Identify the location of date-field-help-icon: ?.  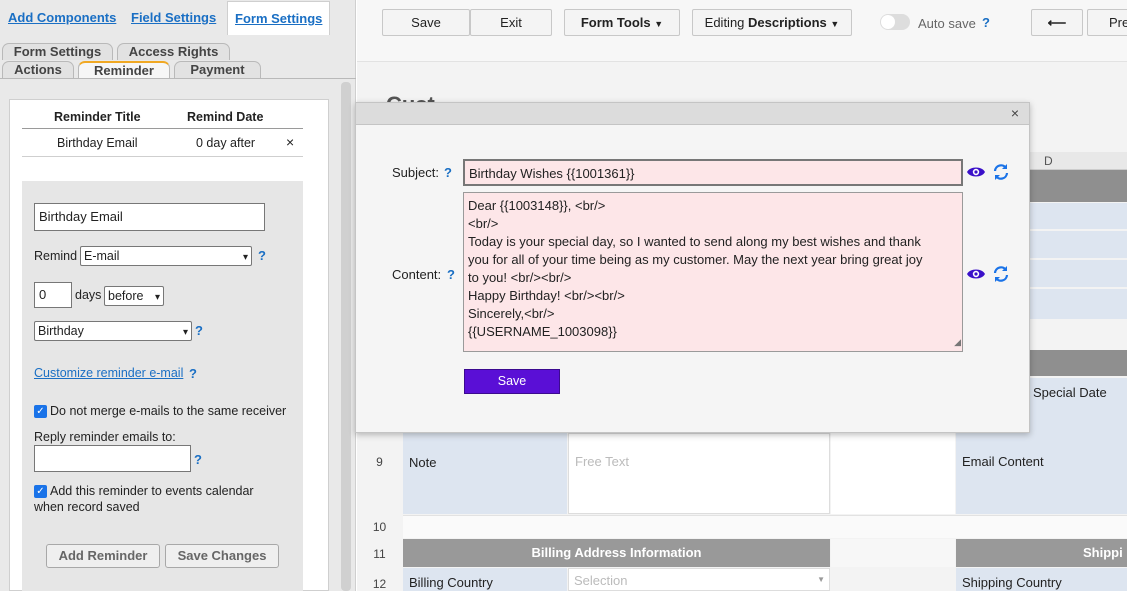
(199, 330).